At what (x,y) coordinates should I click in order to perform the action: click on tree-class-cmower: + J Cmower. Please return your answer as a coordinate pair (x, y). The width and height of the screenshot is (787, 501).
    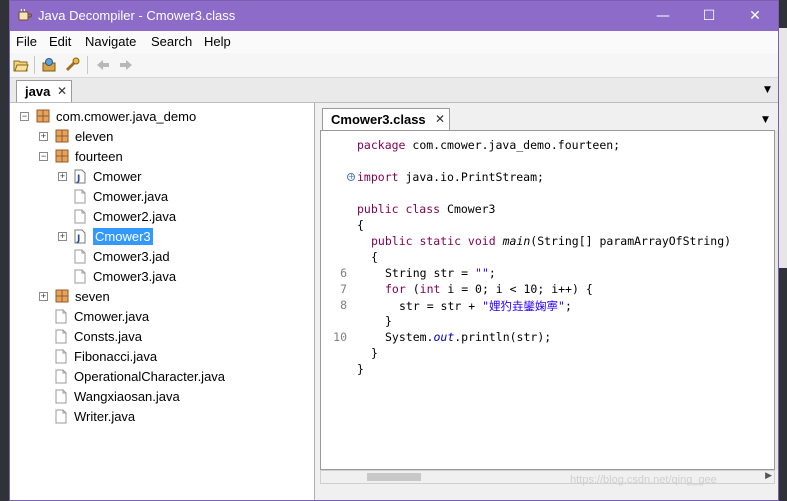
    Looking at the image, I should click on (99, 176).